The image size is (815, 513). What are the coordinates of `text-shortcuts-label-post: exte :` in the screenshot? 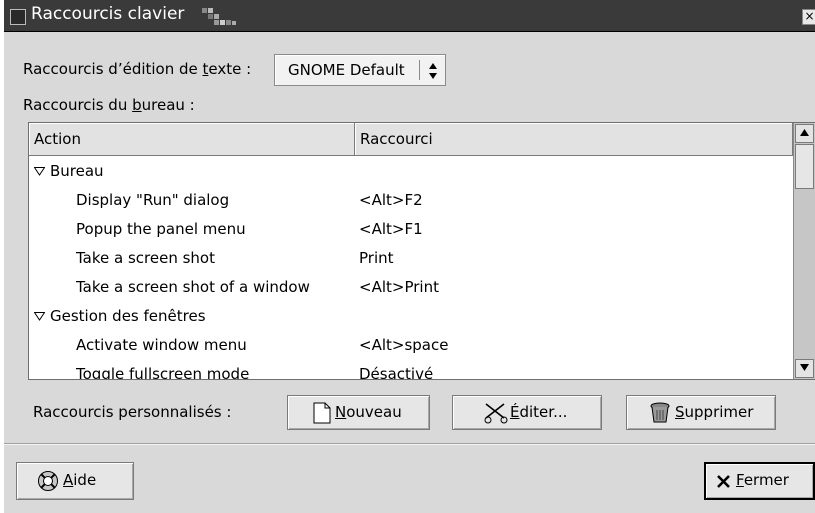 It's located at (230, 69).